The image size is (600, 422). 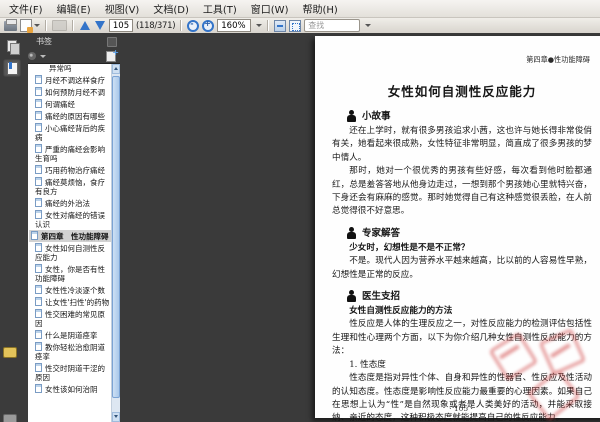 I want to click on zoom-level-input, so click(x=234, y=25).